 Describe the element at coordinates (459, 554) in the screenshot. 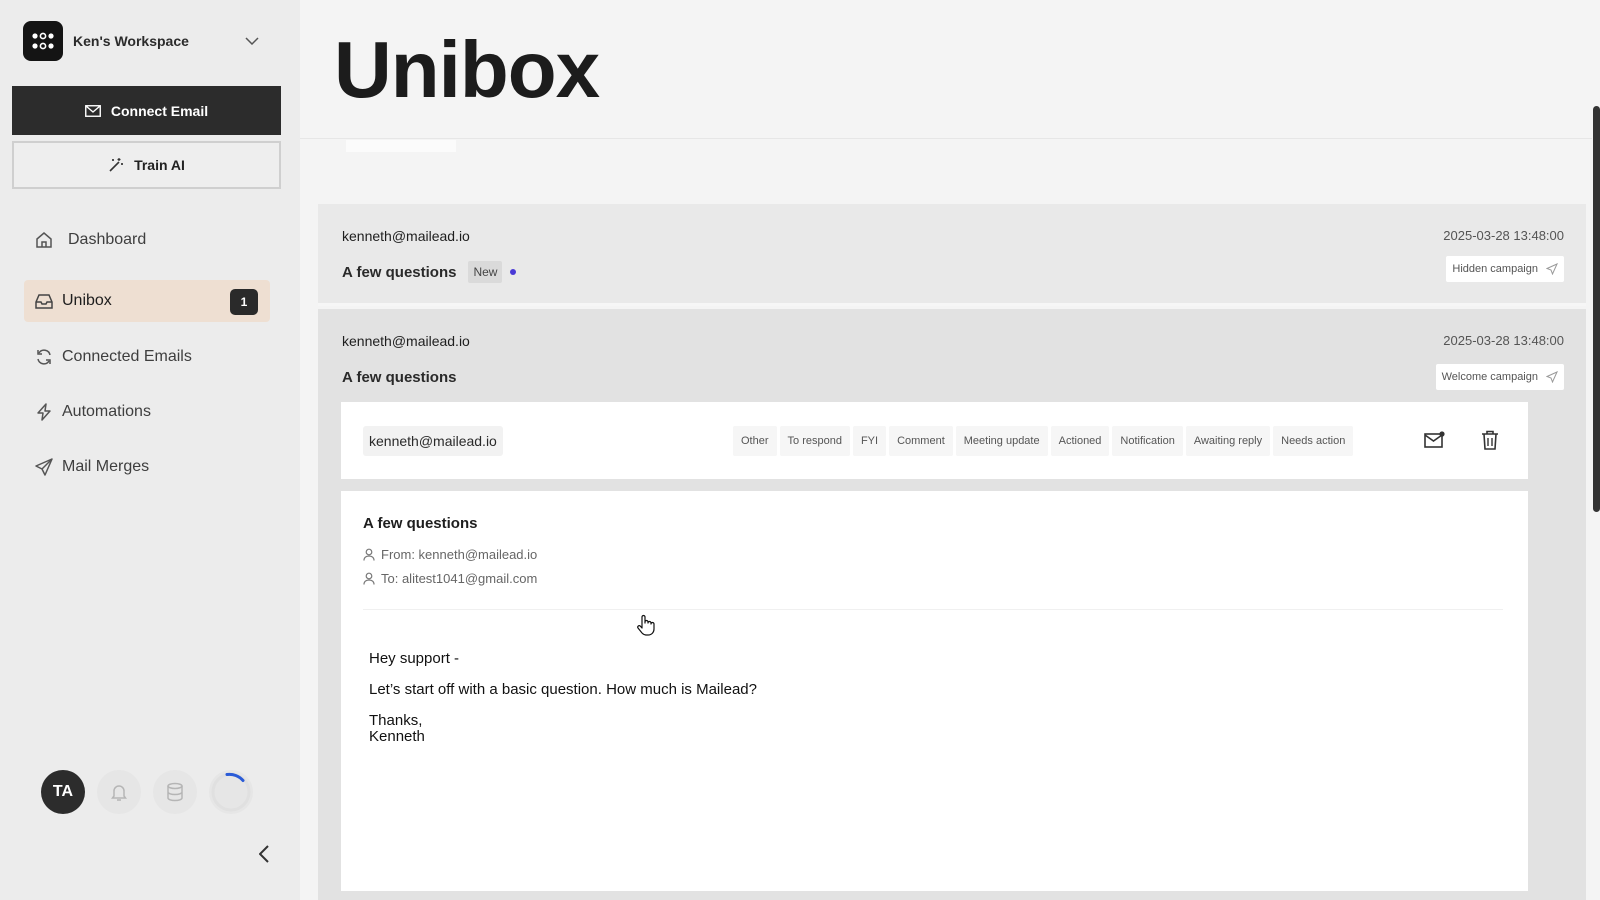

I see `message-from-text: From: kenneth@mailead.io` at that location.